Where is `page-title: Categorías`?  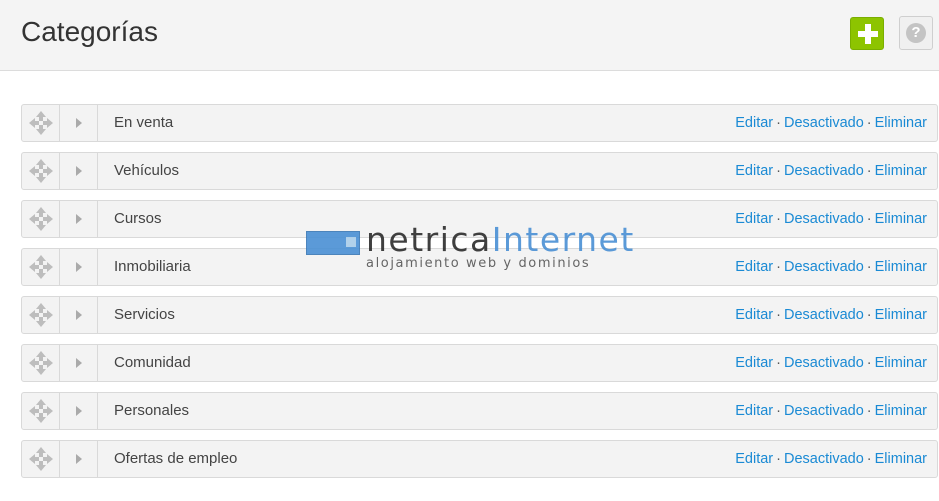
page-title: Categorías is located at coordinates (89, 31).